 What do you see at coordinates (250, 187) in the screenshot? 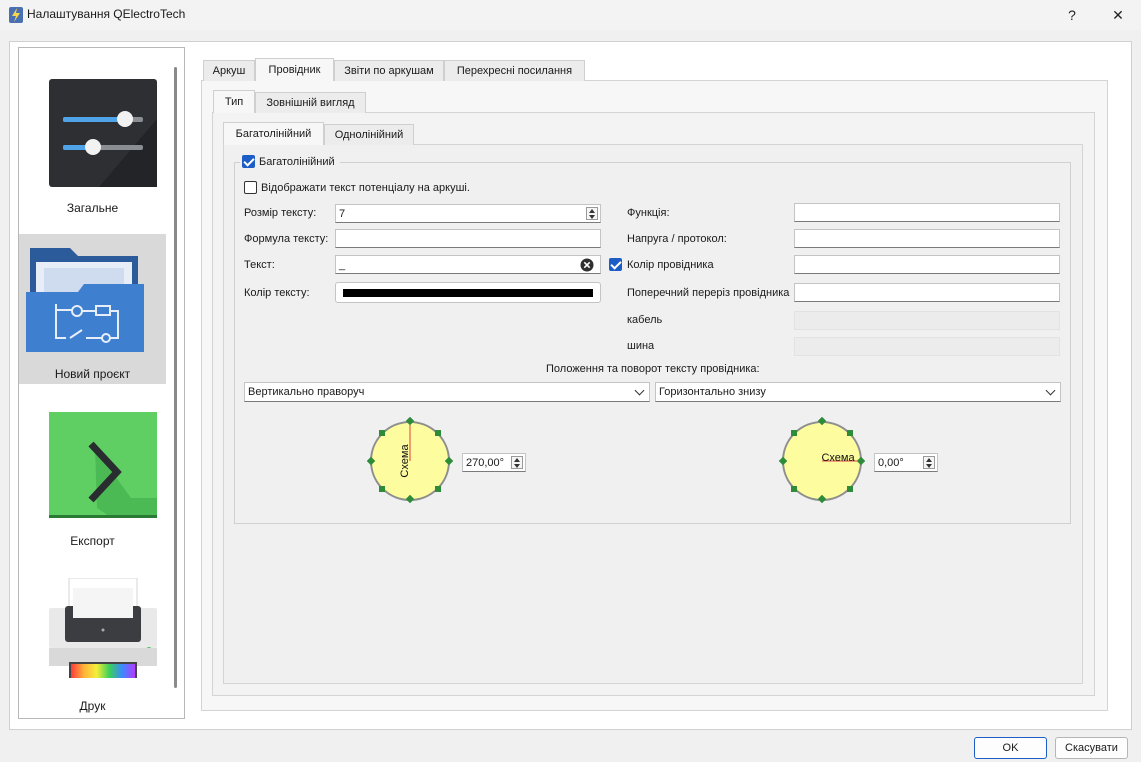
I see `show-potential-checkbox` at bounding box center [250, 187].